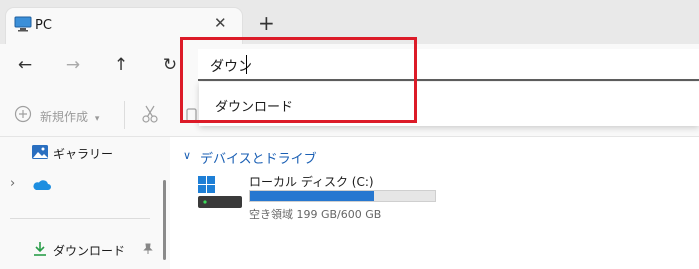  I want to click on new-button: 新規作成 ▾, so click(69, 116).